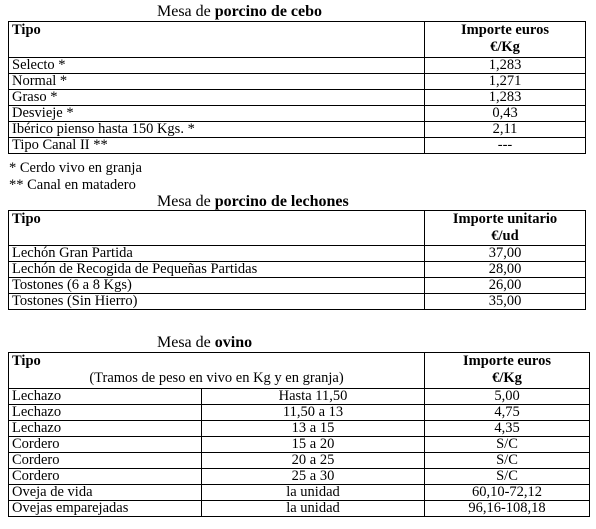 The image size is (596, 529). I want to click on row-importe: 4,75, so click(507, 412).